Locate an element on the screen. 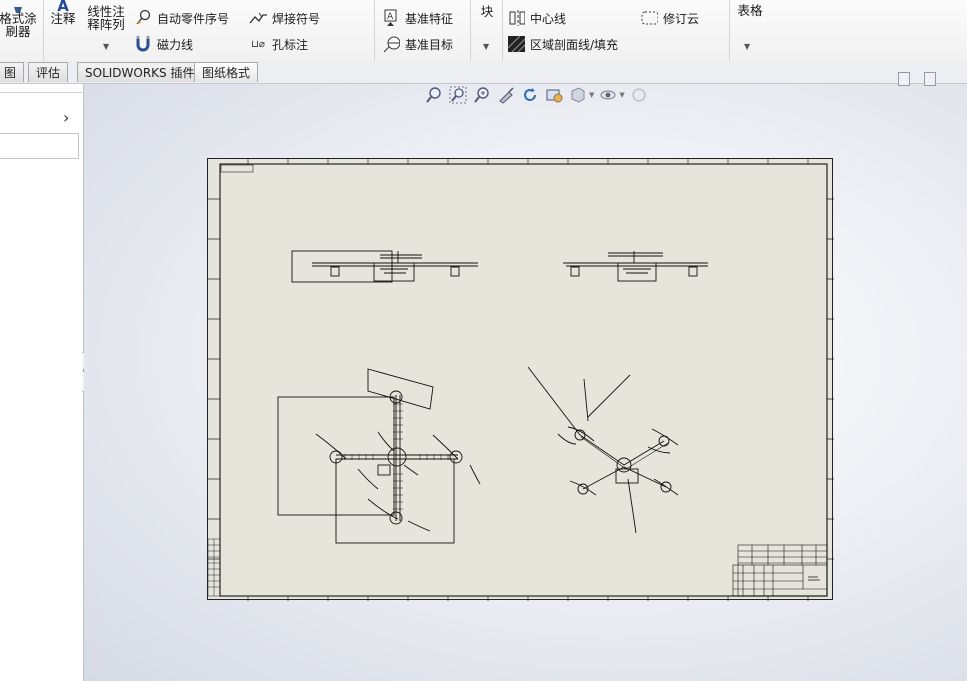 This screenshot has height=681, width=967. table-label: 表格 is located at coordinates (750, 10).